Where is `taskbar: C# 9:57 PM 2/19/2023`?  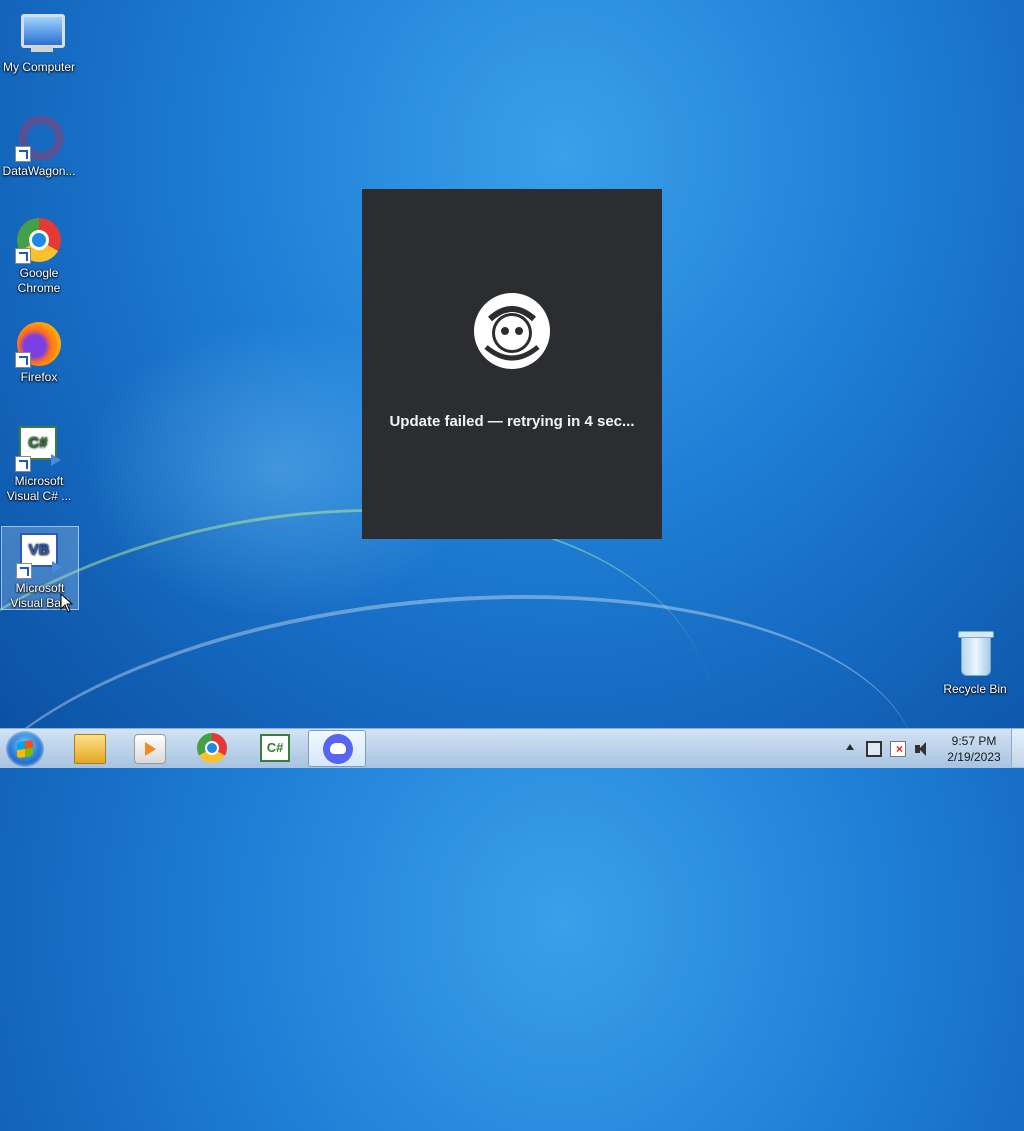
taskbar: C# 9:57 PM 2/19/2023 is located at coordinates (512, 748).